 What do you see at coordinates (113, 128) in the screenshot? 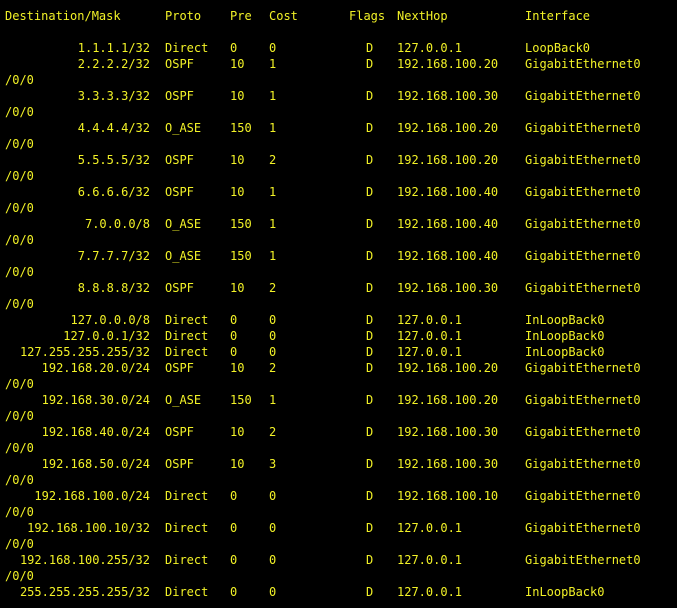
I see `route-destination: 4.4.4.4/32` at bounding box center [113, 128].